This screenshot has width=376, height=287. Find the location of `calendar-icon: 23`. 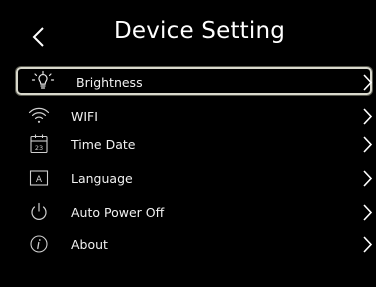

calendar-icon: 23 is located at coordinates (39, 144).